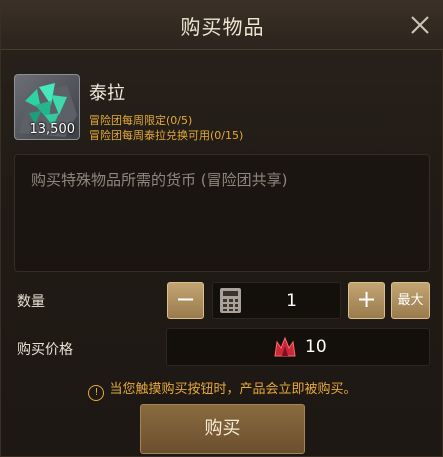 The image size is (443, 457). I want to click on increase-quantity-button: +, so click(366, 300).